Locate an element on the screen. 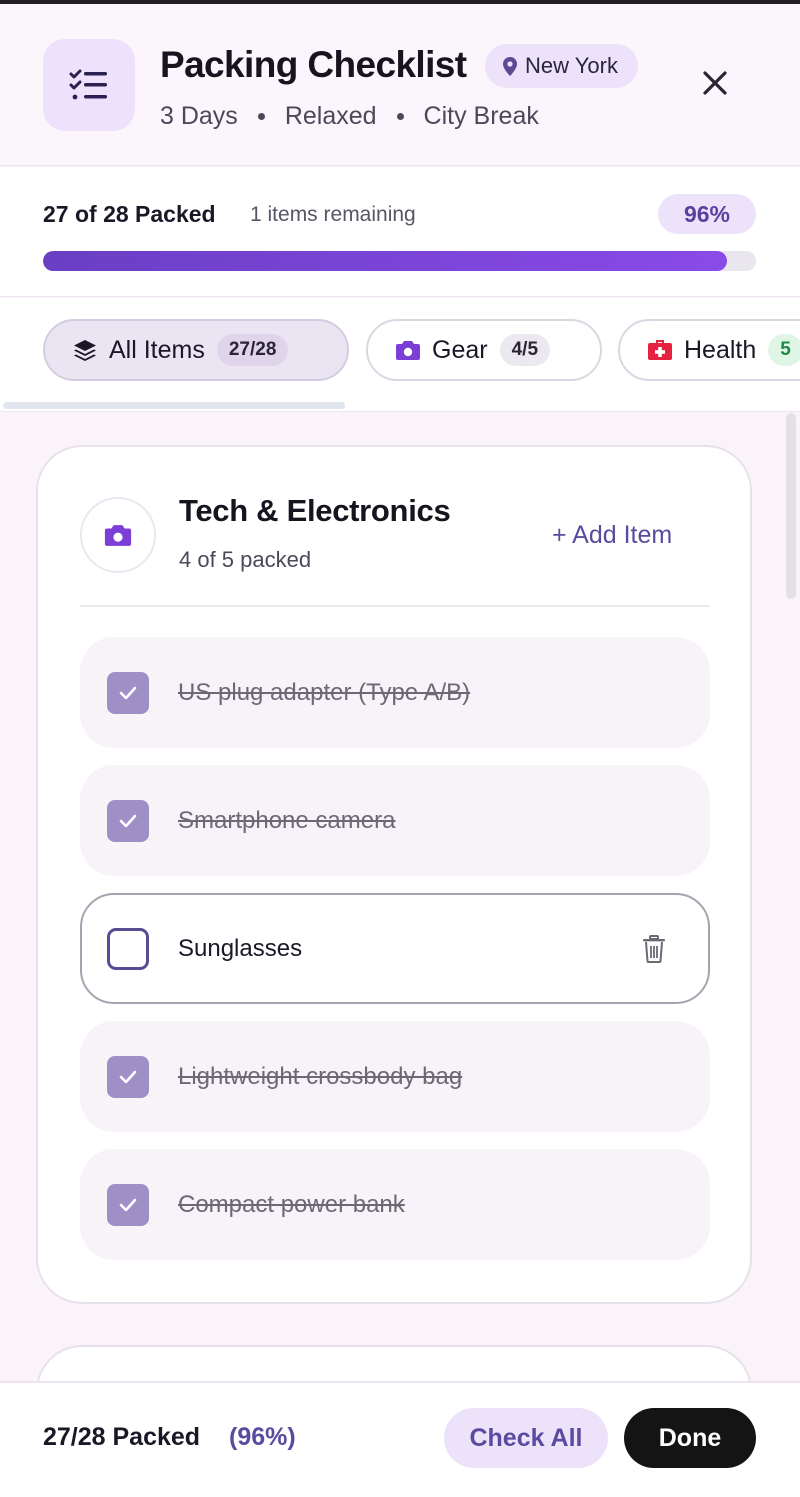  progress-bar is located at coordinates (399, 261).